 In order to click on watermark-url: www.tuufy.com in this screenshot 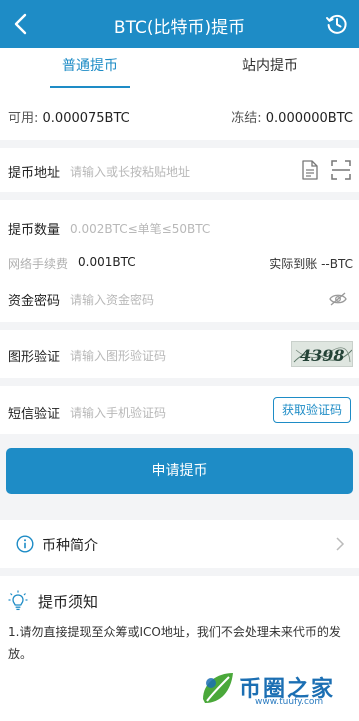, I will do `click(289, 702)`.